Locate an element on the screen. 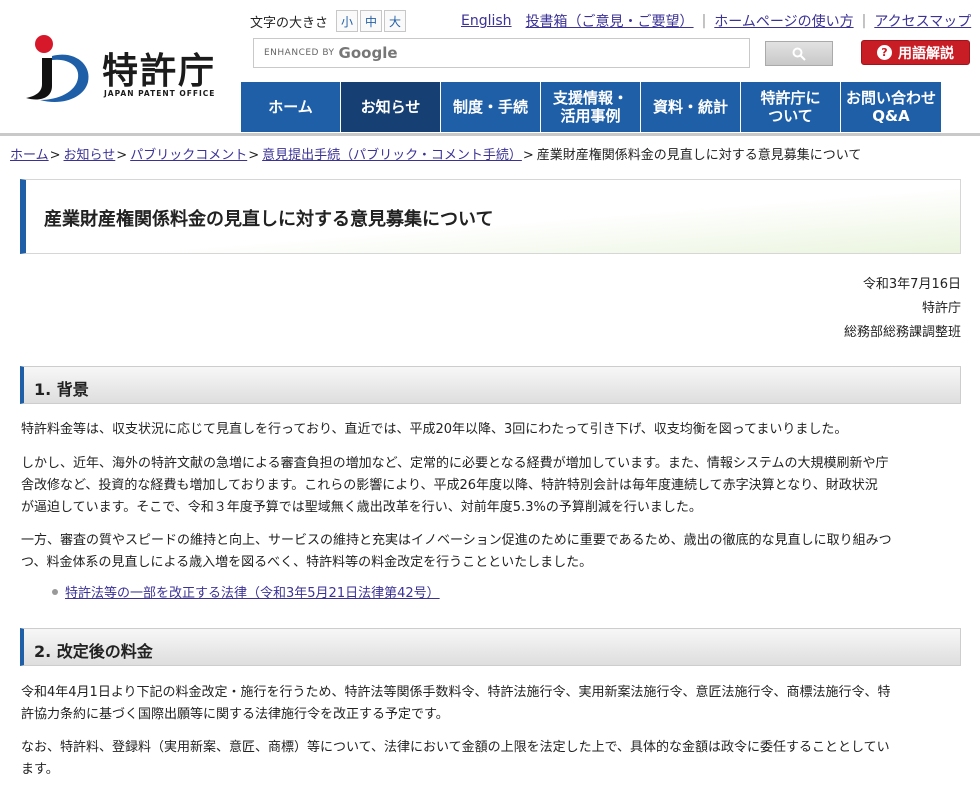 The width and height of the screenshot is (980, 795). page-title-box: 産業財産権関係料金の見直しに対する意見募集について is located at coordinates (490, 216).